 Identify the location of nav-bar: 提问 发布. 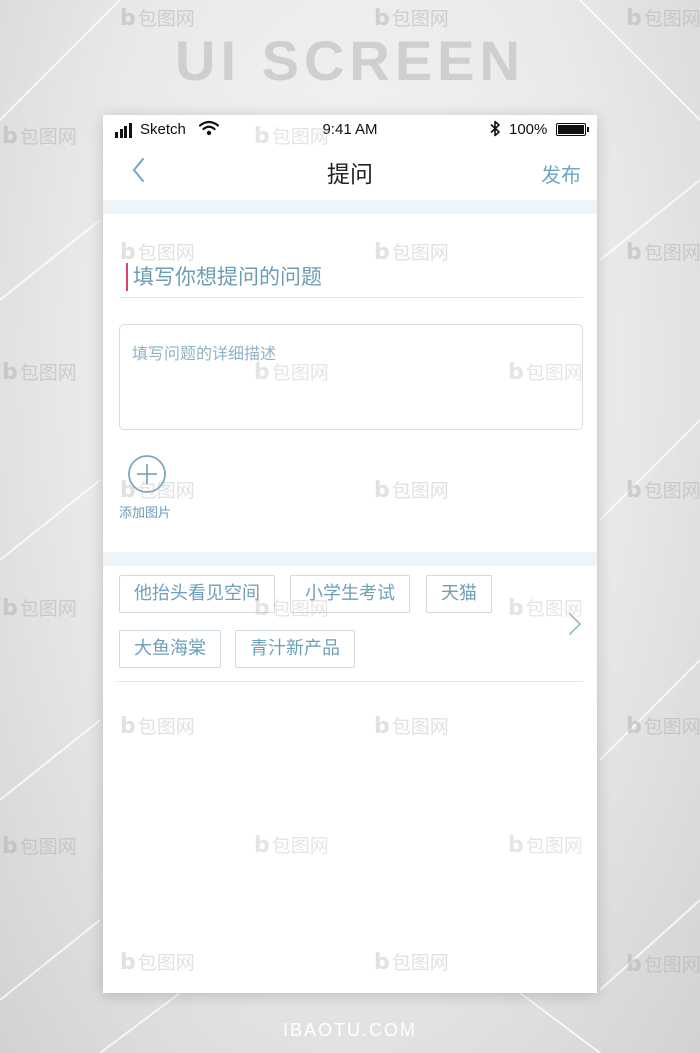
(350, 171).